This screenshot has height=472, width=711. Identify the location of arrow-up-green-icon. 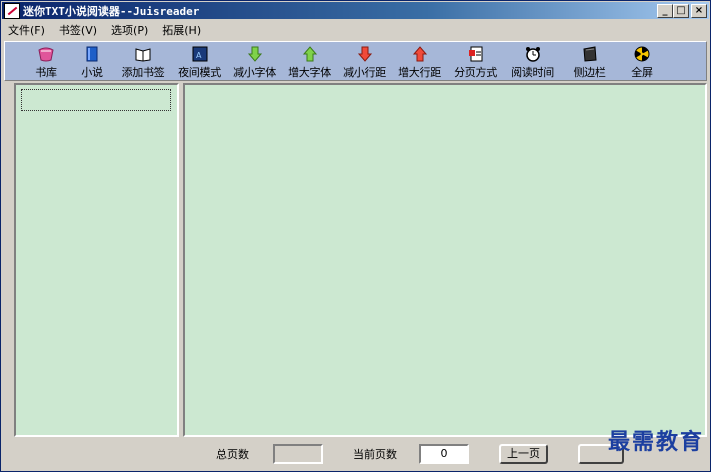
(310, 54).